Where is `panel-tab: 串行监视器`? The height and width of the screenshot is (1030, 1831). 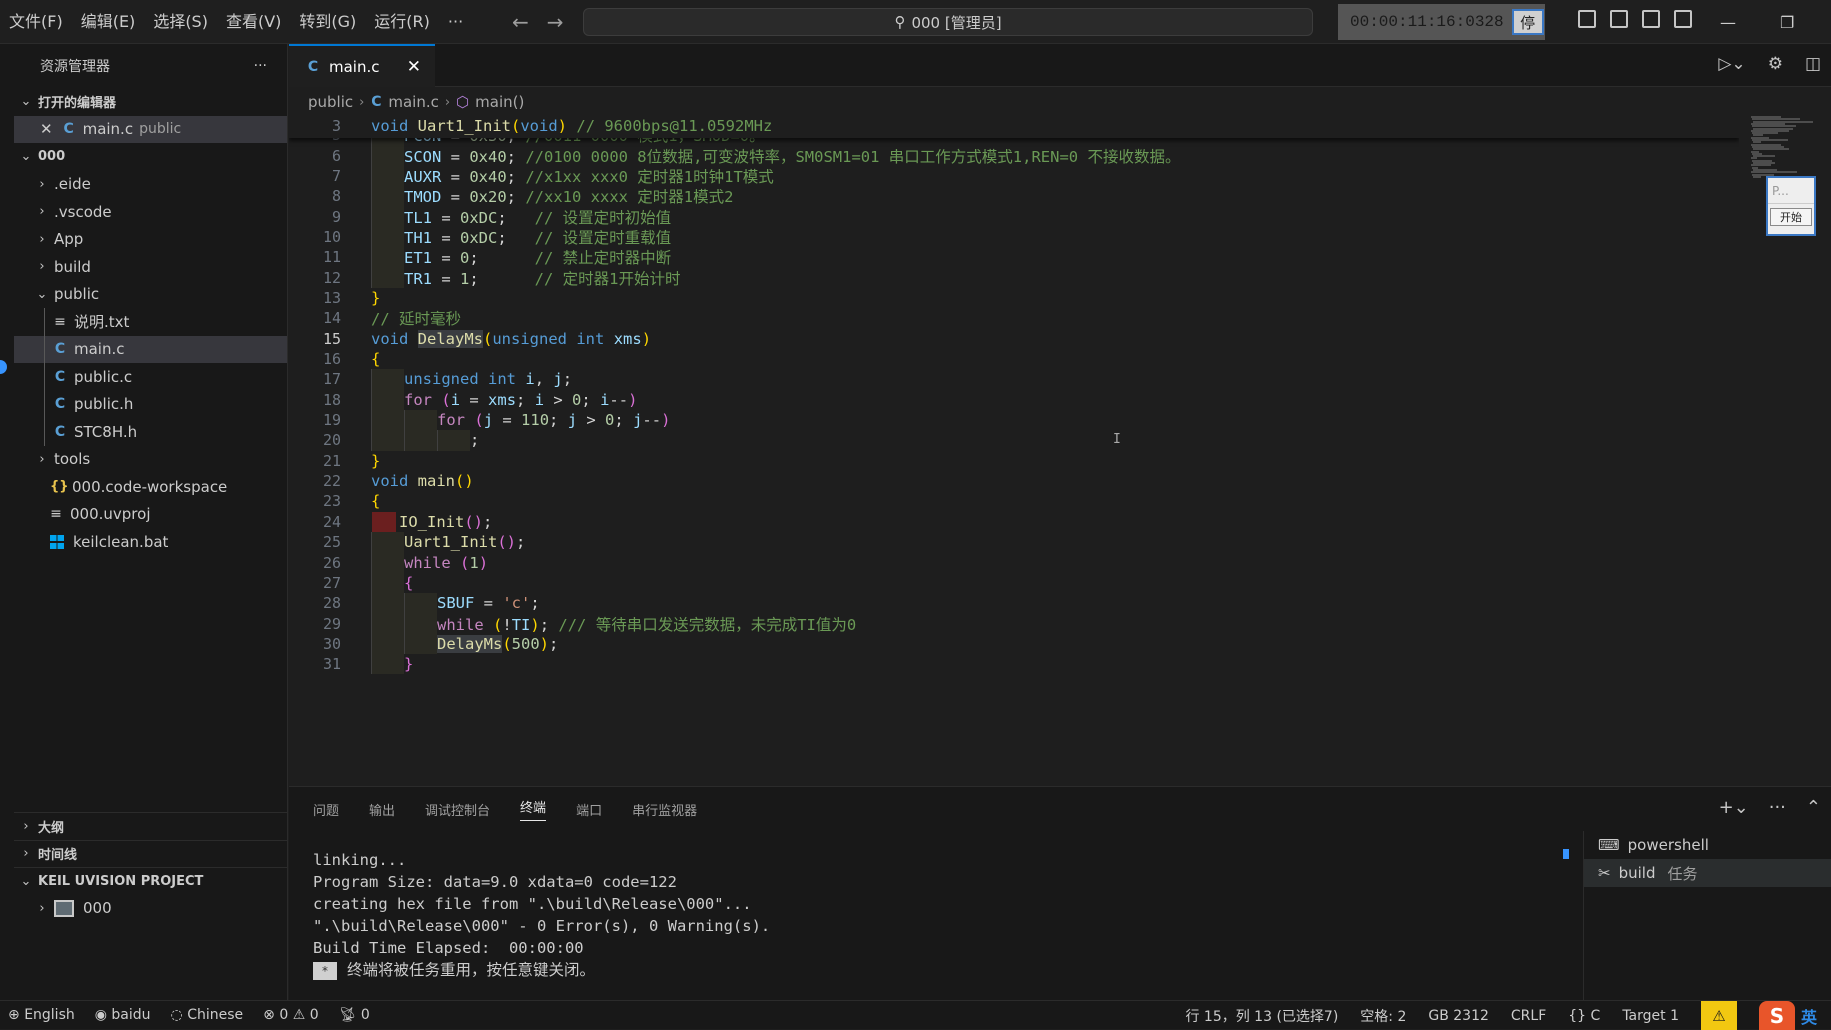
panel-tab: 串行监视器 is located at coordinates (664, 809).